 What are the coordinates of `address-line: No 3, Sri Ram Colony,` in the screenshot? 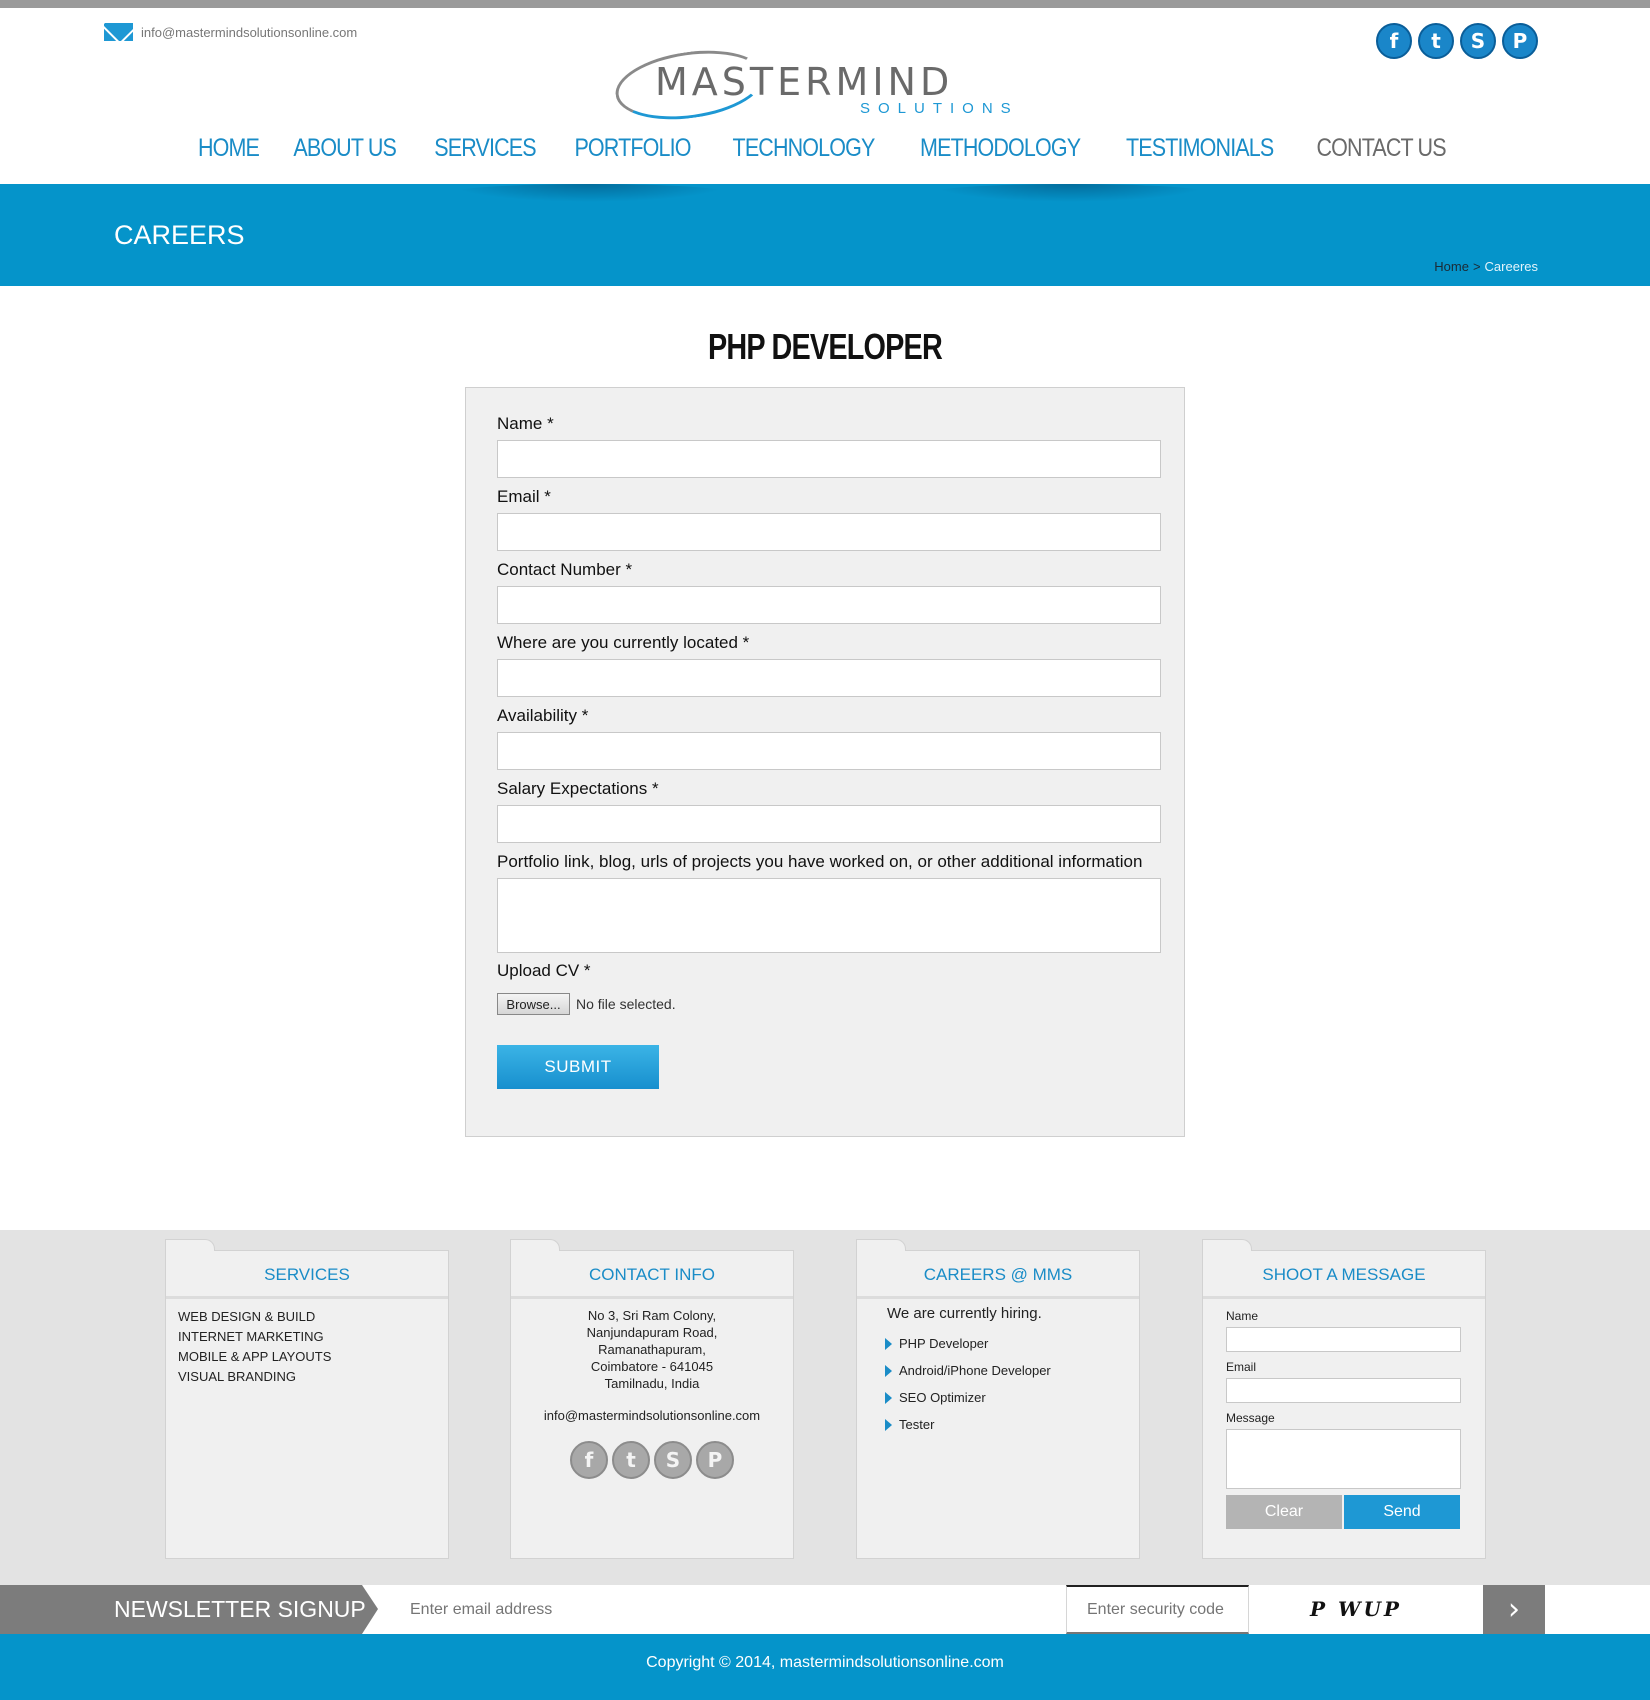 It's located at (652, 1315).